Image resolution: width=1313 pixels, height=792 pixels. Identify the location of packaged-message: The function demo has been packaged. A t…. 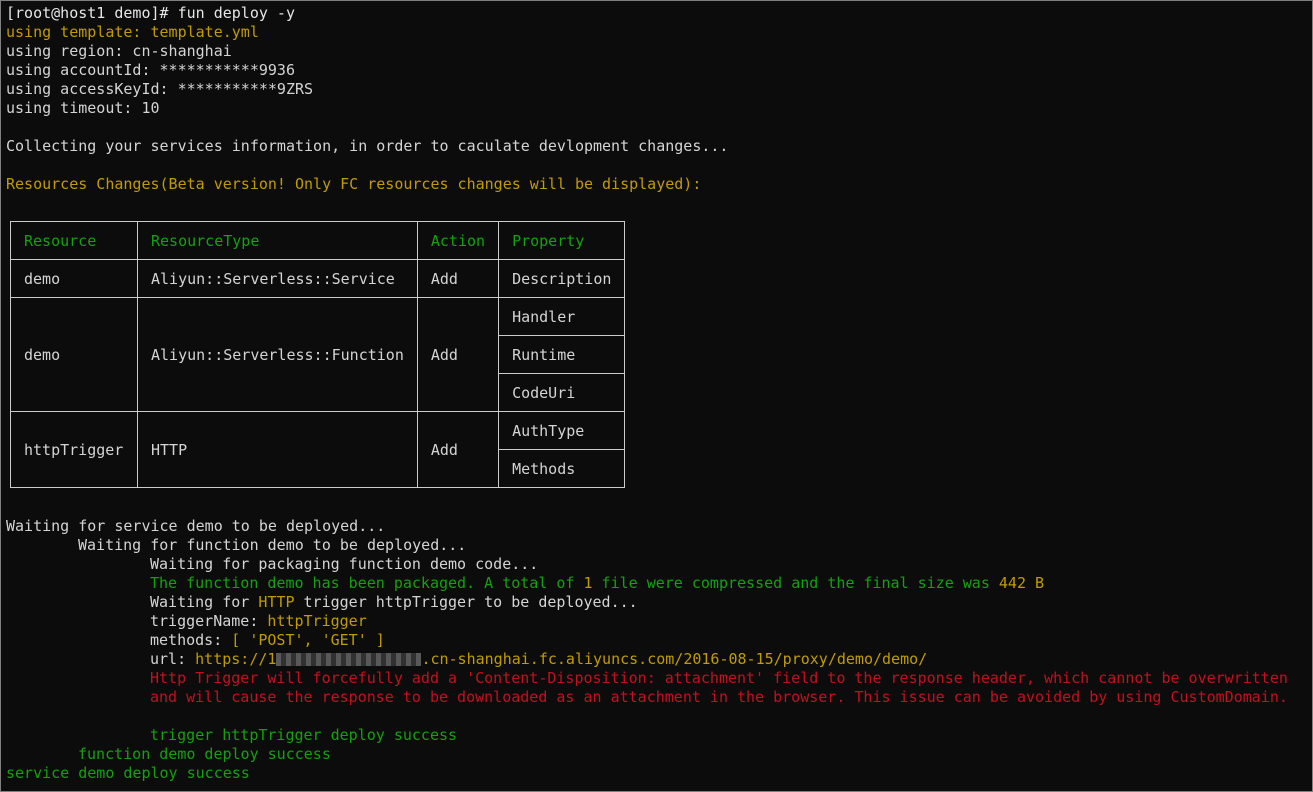
(597, 583).